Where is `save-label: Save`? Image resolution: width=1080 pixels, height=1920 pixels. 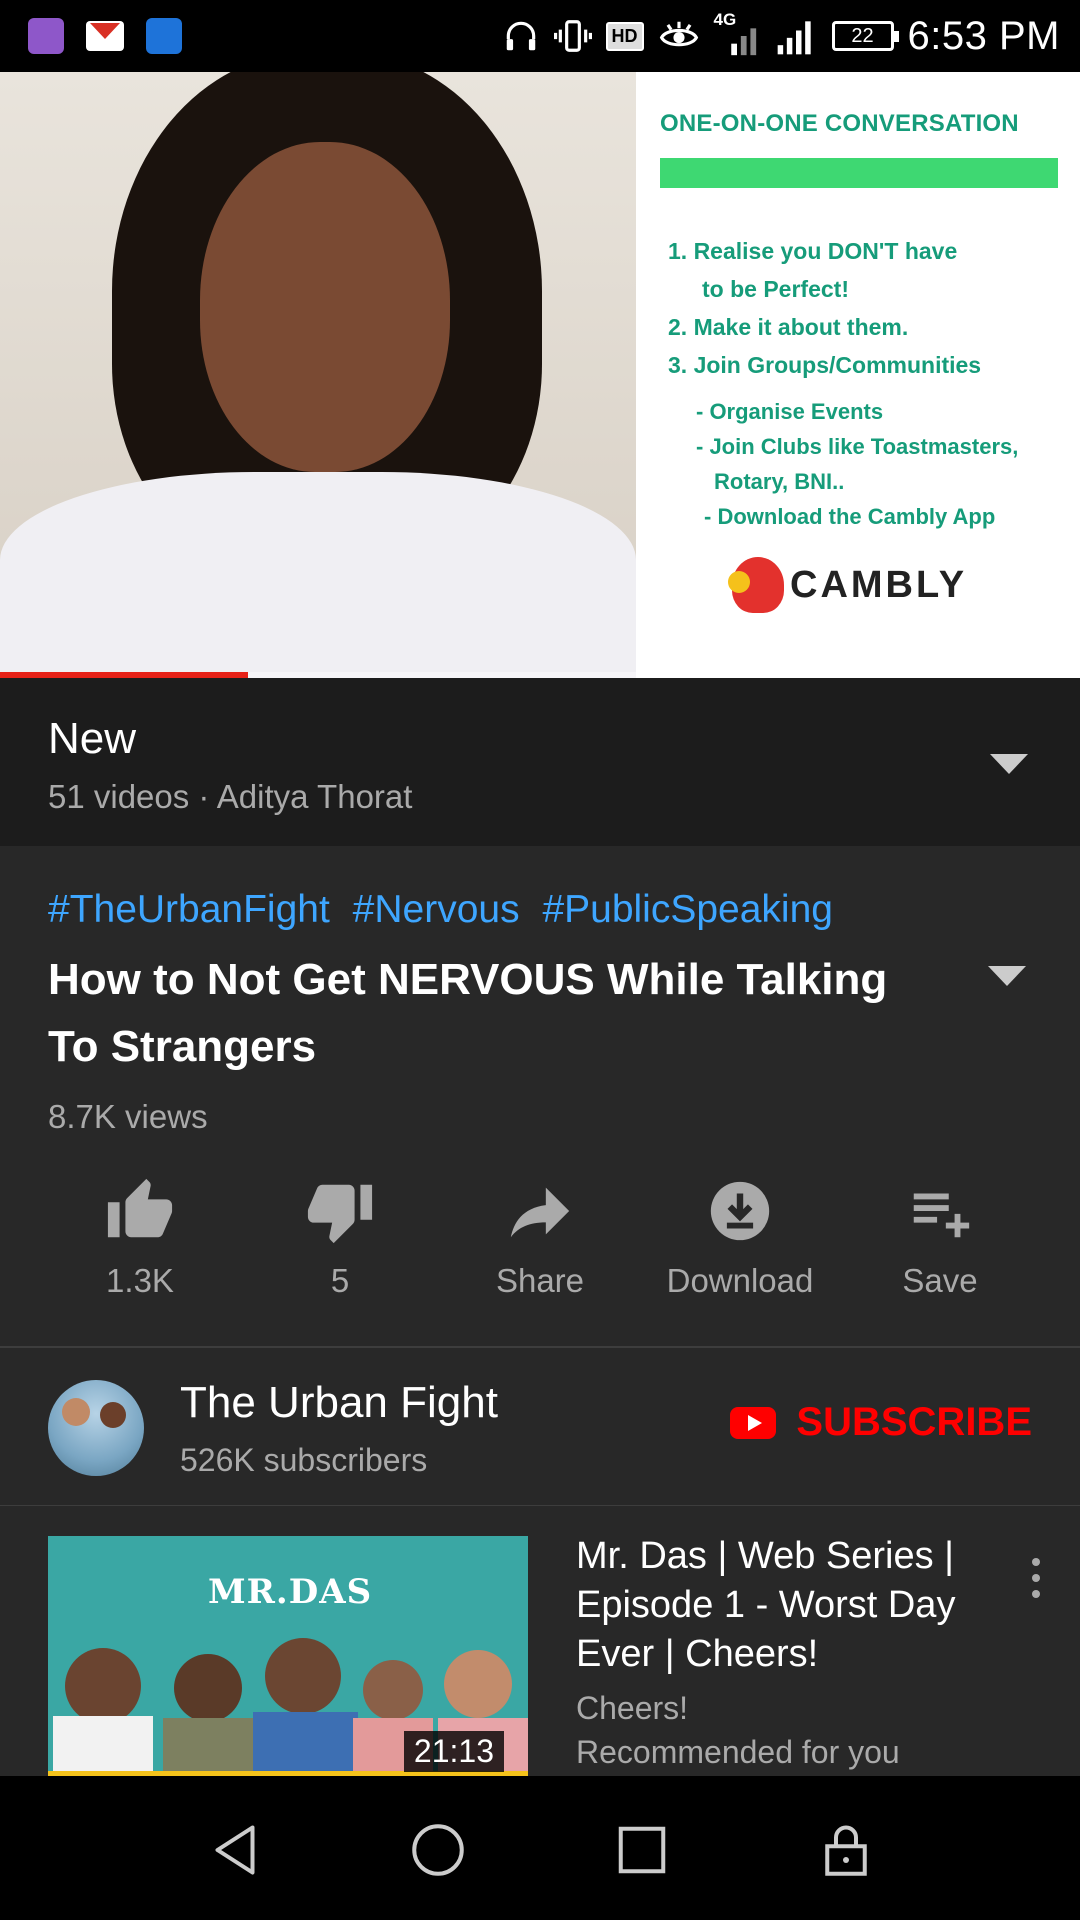 save-label: Save is located at coordinates (940, 1280).